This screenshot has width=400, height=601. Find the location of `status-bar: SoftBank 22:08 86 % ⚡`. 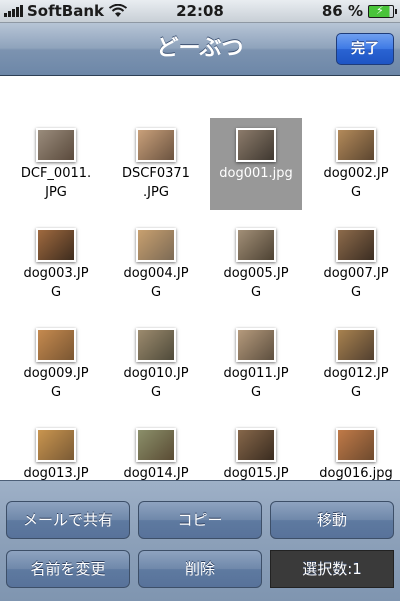

status-bar: SoftBank 22:08 86 % ⚡ is located at coordinates (200, 11).